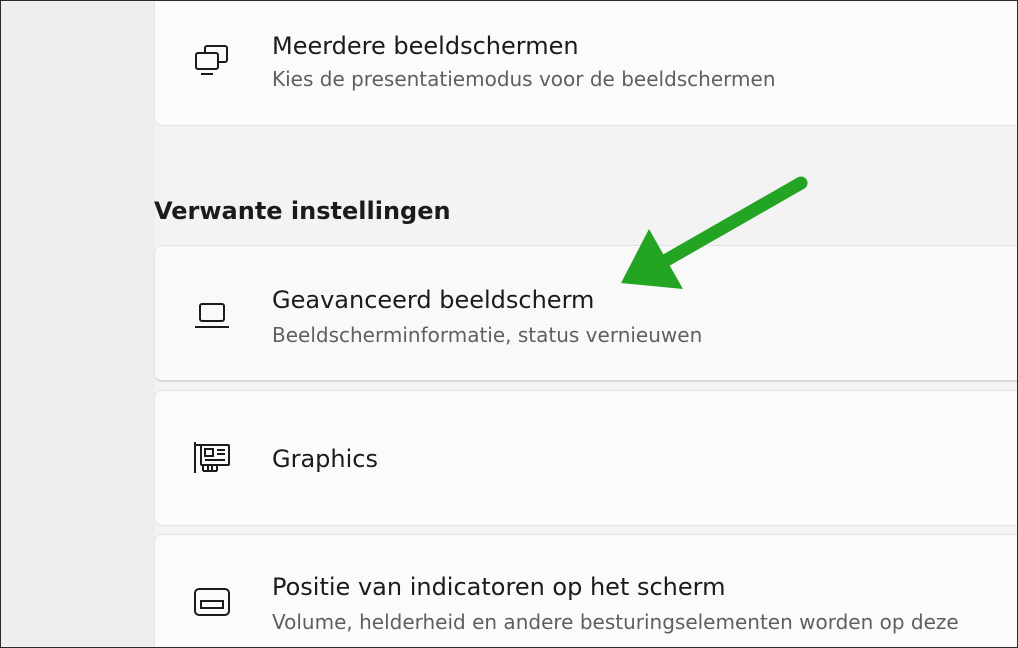 This screenshot has width=1018, height=648. Describe the element at coordinates (499, 587) in the screenshot. I see `indicator-position-title: Positie van indicatoren op het scherm` at that location.